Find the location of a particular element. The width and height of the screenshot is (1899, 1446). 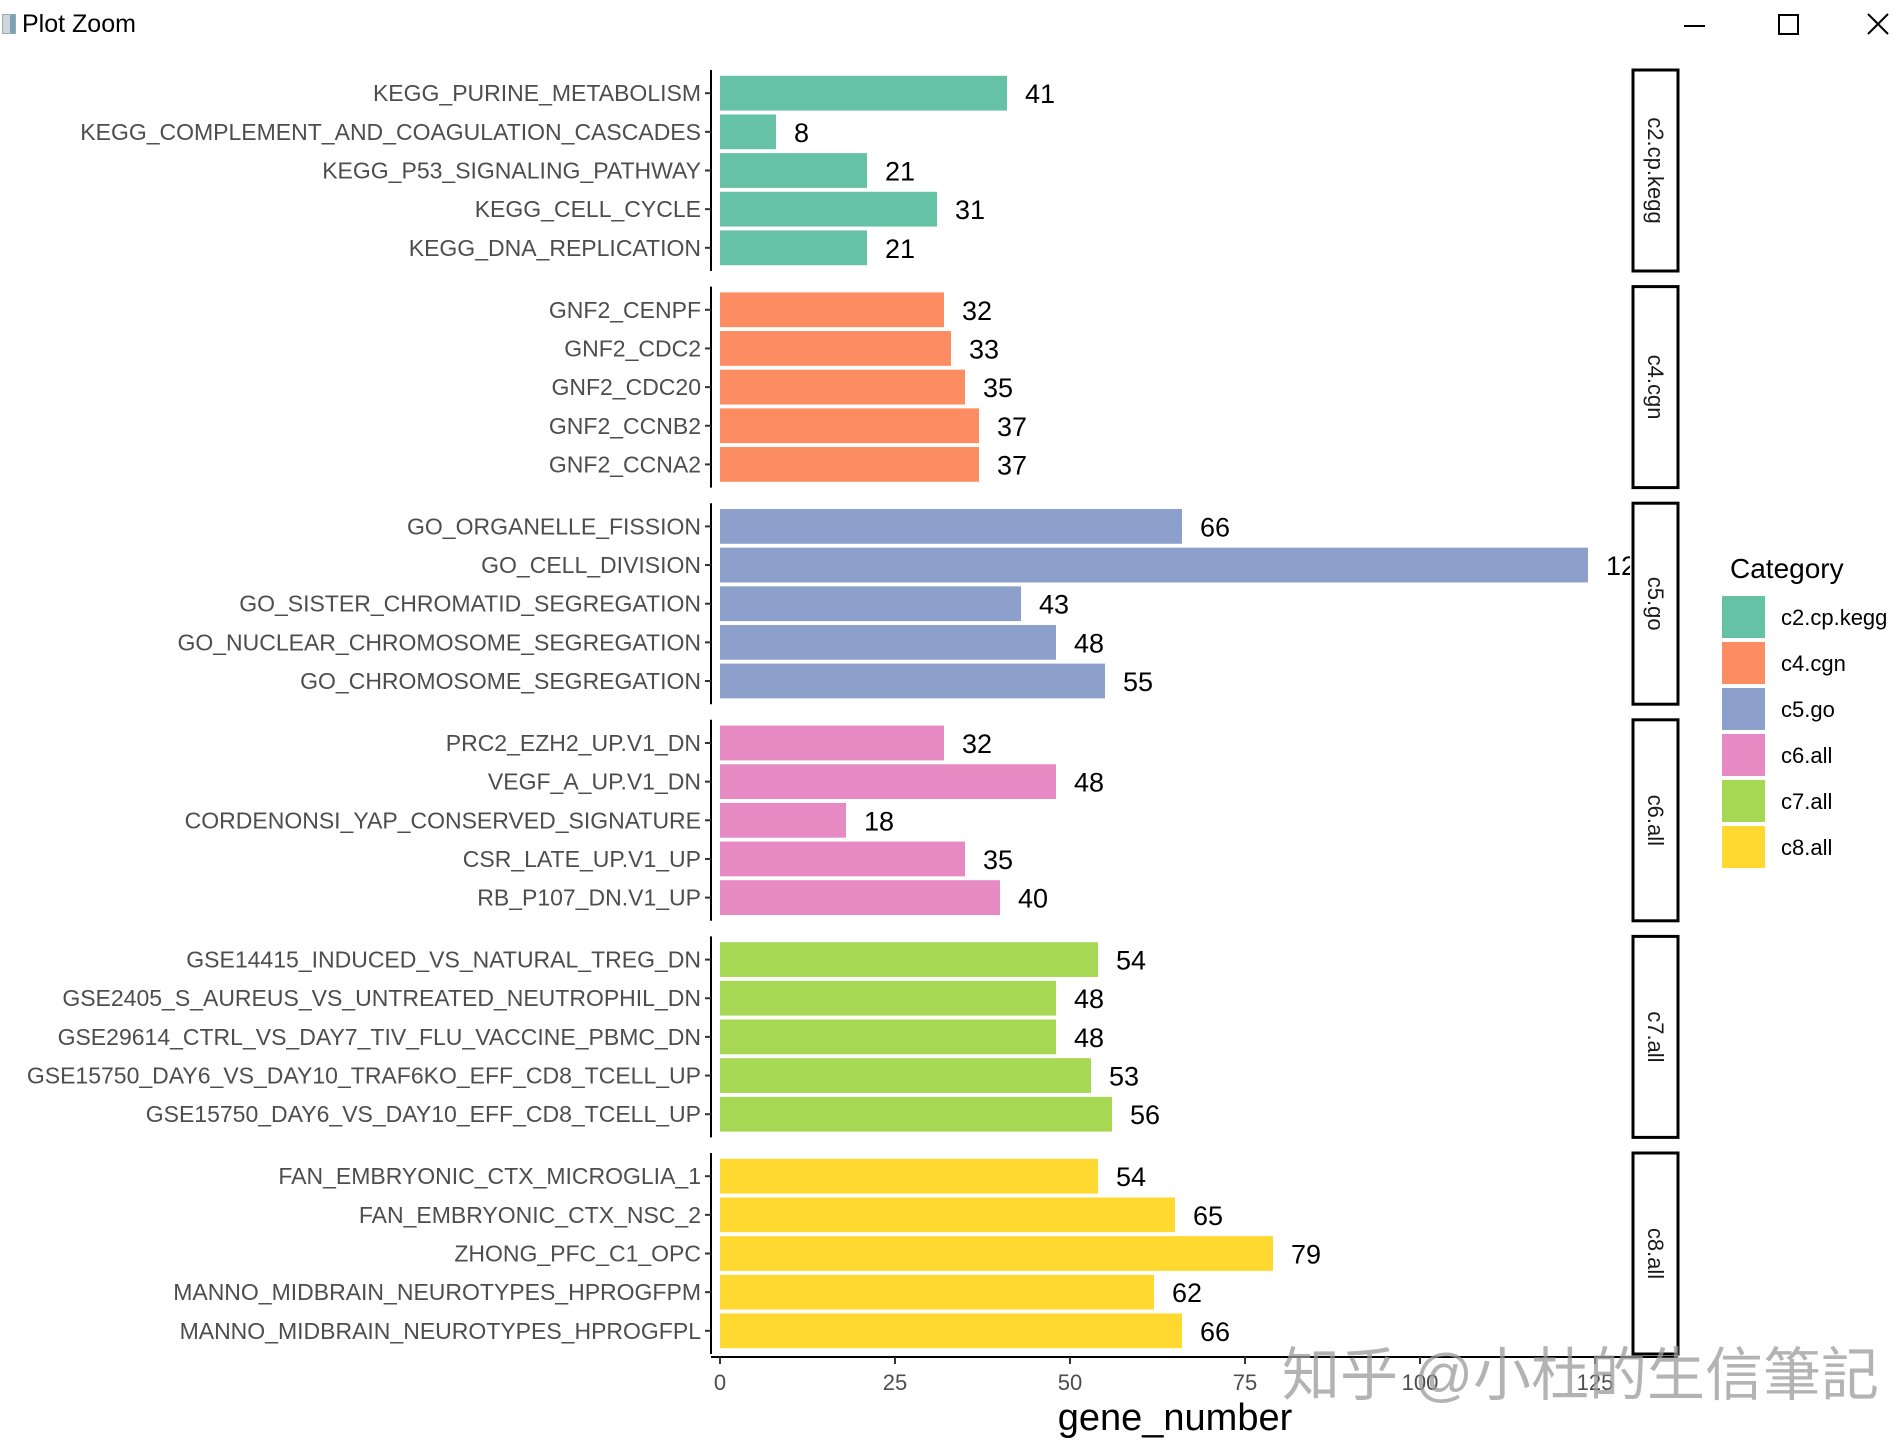

y-tick-label: GSE15750_DAY6_VS_DAY10_EFF_CD8_TCELL_UP is located at coordinates (423, 1114).